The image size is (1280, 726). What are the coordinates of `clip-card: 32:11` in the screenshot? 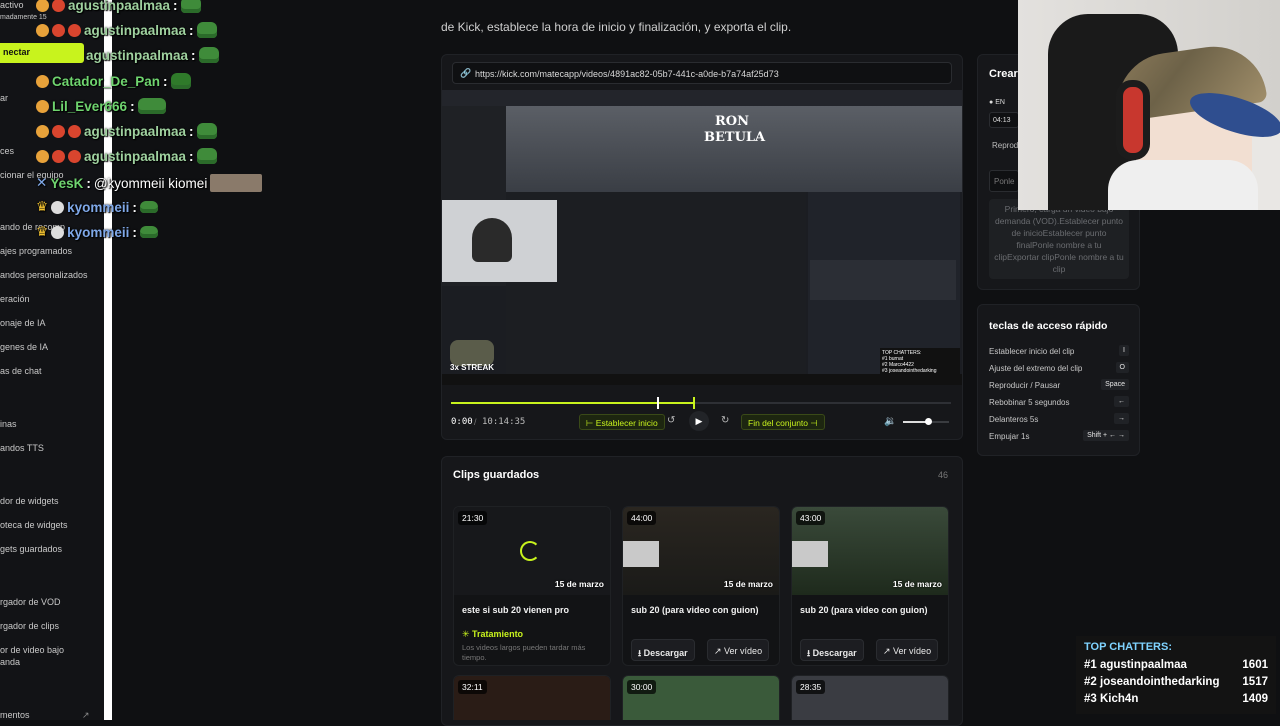 It's located at (532, 697).